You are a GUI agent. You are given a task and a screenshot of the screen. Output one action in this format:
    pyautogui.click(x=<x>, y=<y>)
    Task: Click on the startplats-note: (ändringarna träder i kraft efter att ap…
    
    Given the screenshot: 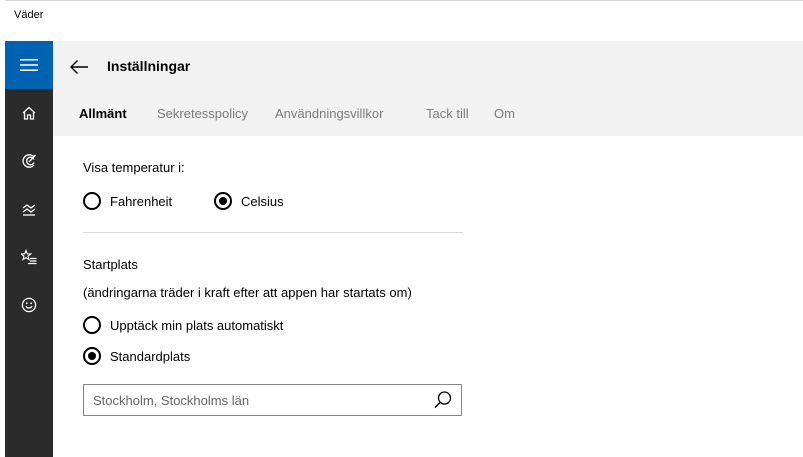 What is the action you would take?
    pyautogui.click(x=247, y=292)
    